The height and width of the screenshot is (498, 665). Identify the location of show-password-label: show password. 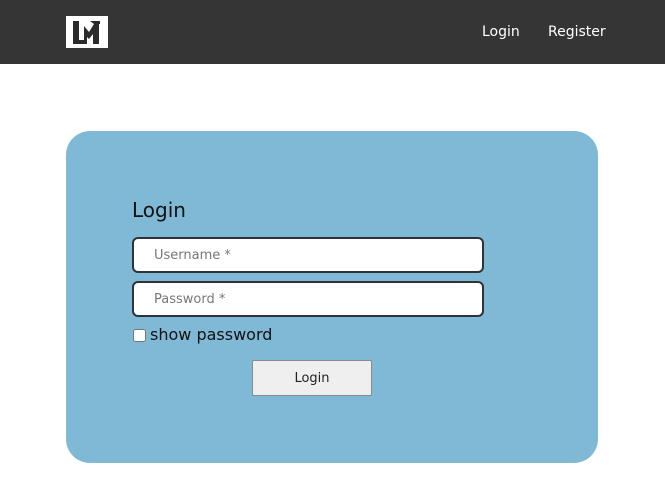
(211, 335).